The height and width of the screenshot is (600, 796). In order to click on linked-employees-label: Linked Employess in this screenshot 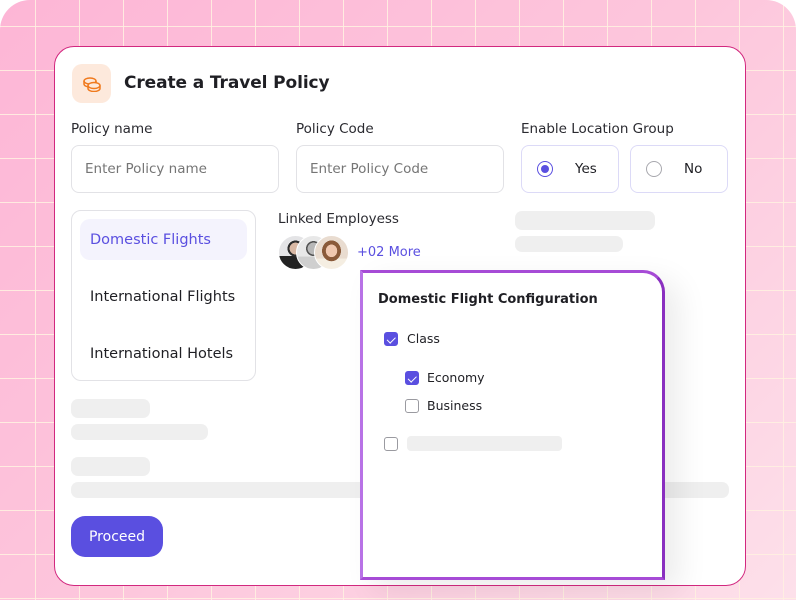, I will do `click(338, 219)`.